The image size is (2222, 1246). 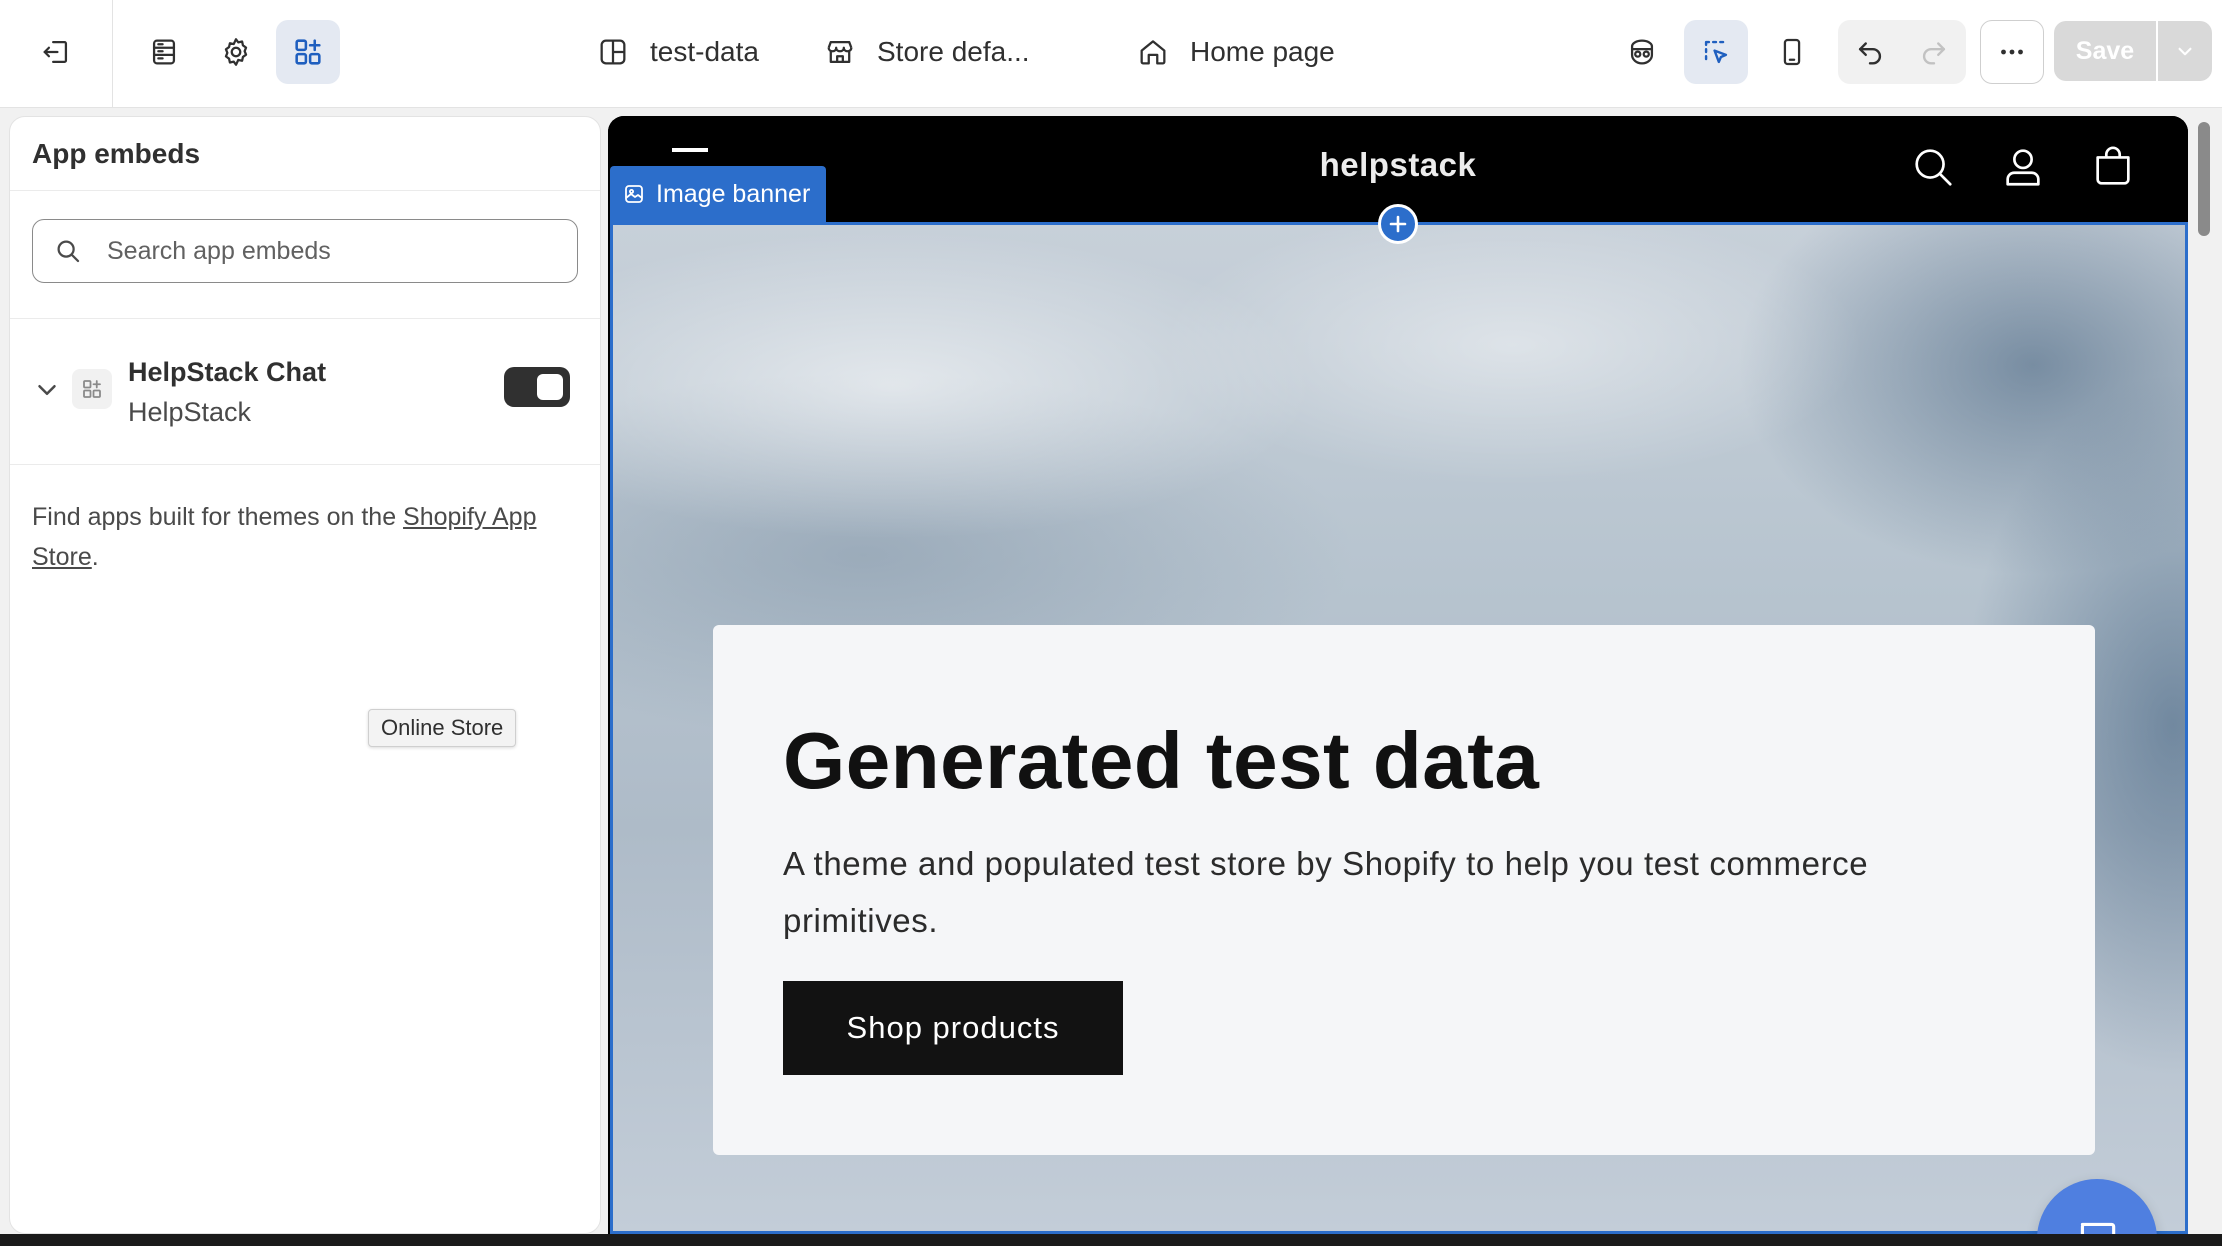 I want to click on image-banner-tag: Image banner, so click(x=718, y=194).